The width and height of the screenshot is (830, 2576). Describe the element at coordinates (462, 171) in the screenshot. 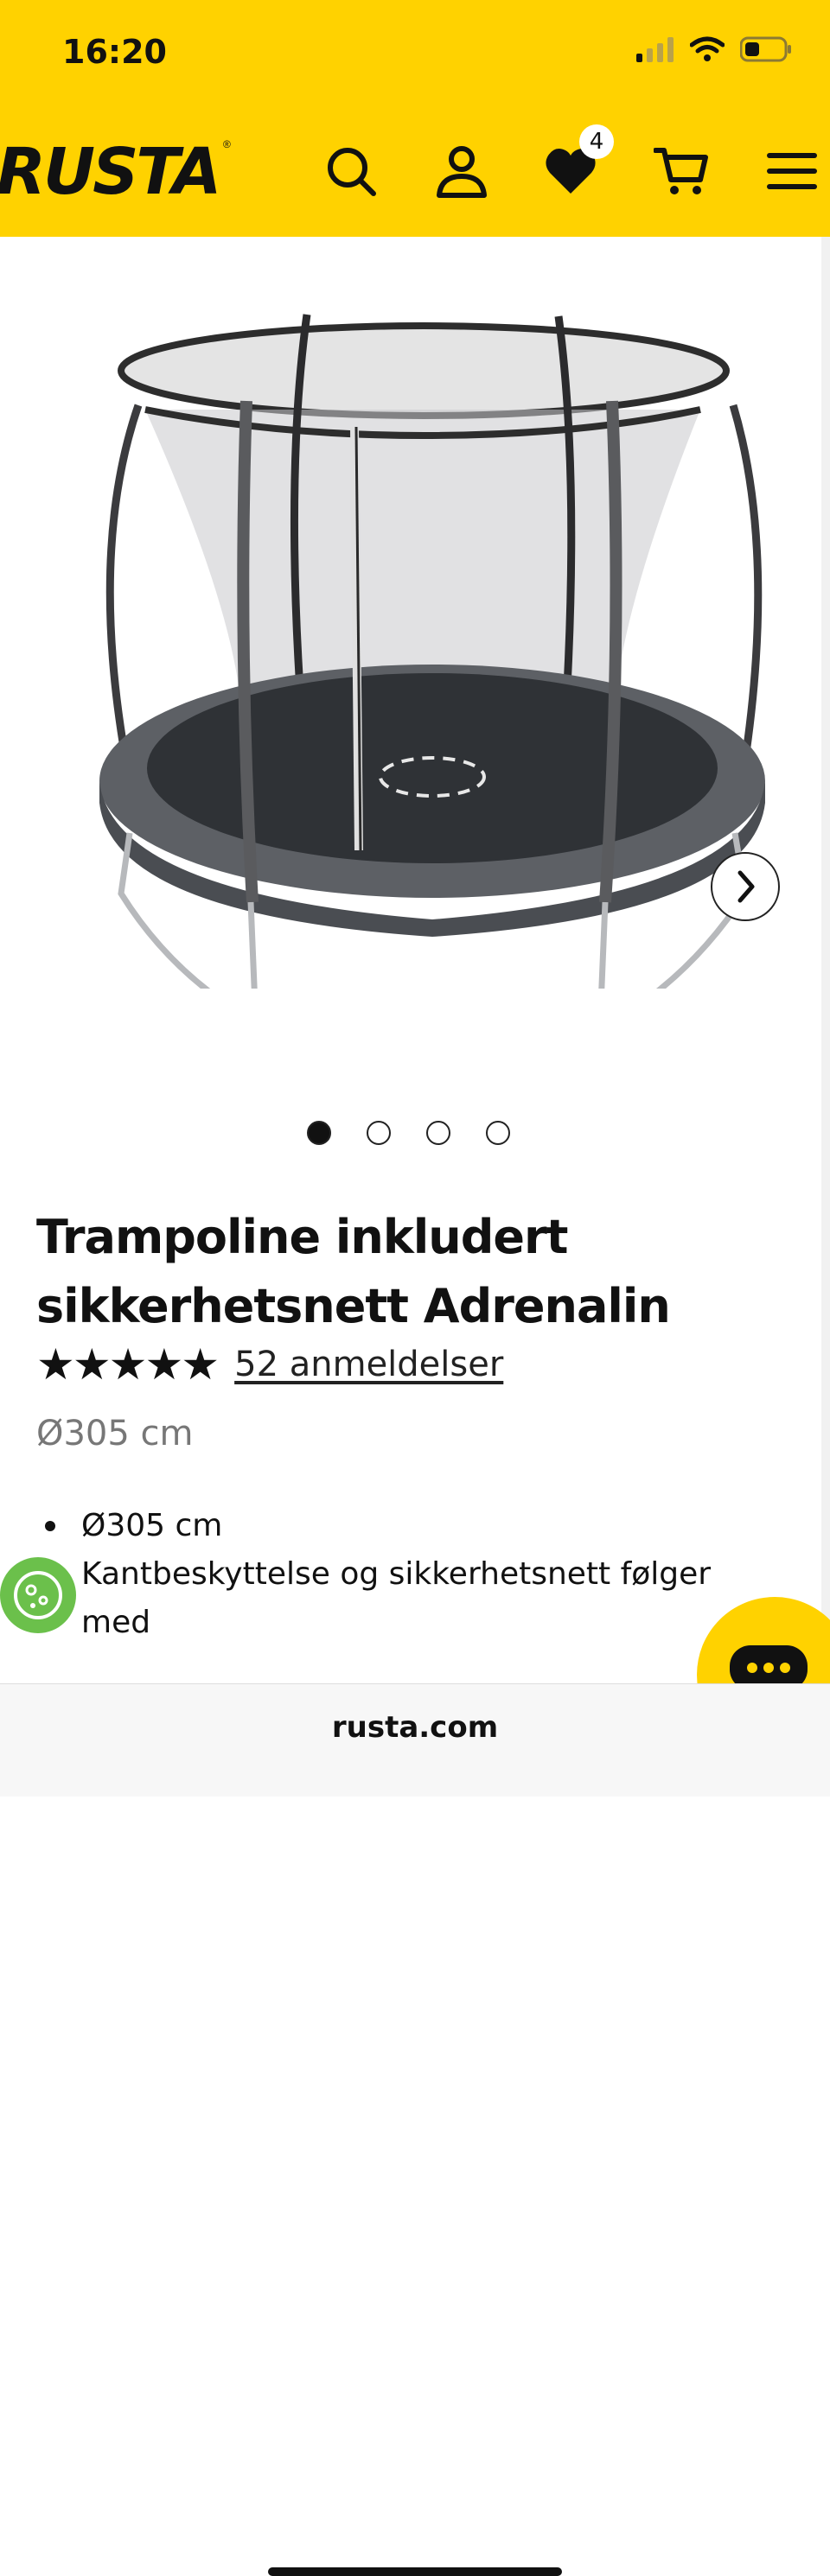

I see `account-icon` at that location.